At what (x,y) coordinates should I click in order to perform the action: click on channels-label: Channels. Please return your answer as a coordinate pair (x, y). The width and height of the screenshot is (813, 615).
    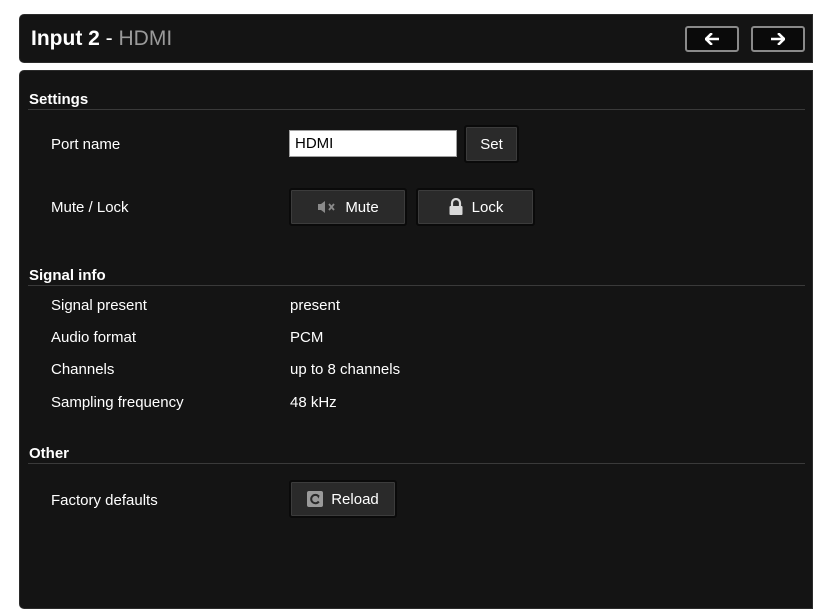
    Looking at the image, I should click on (83, 369).